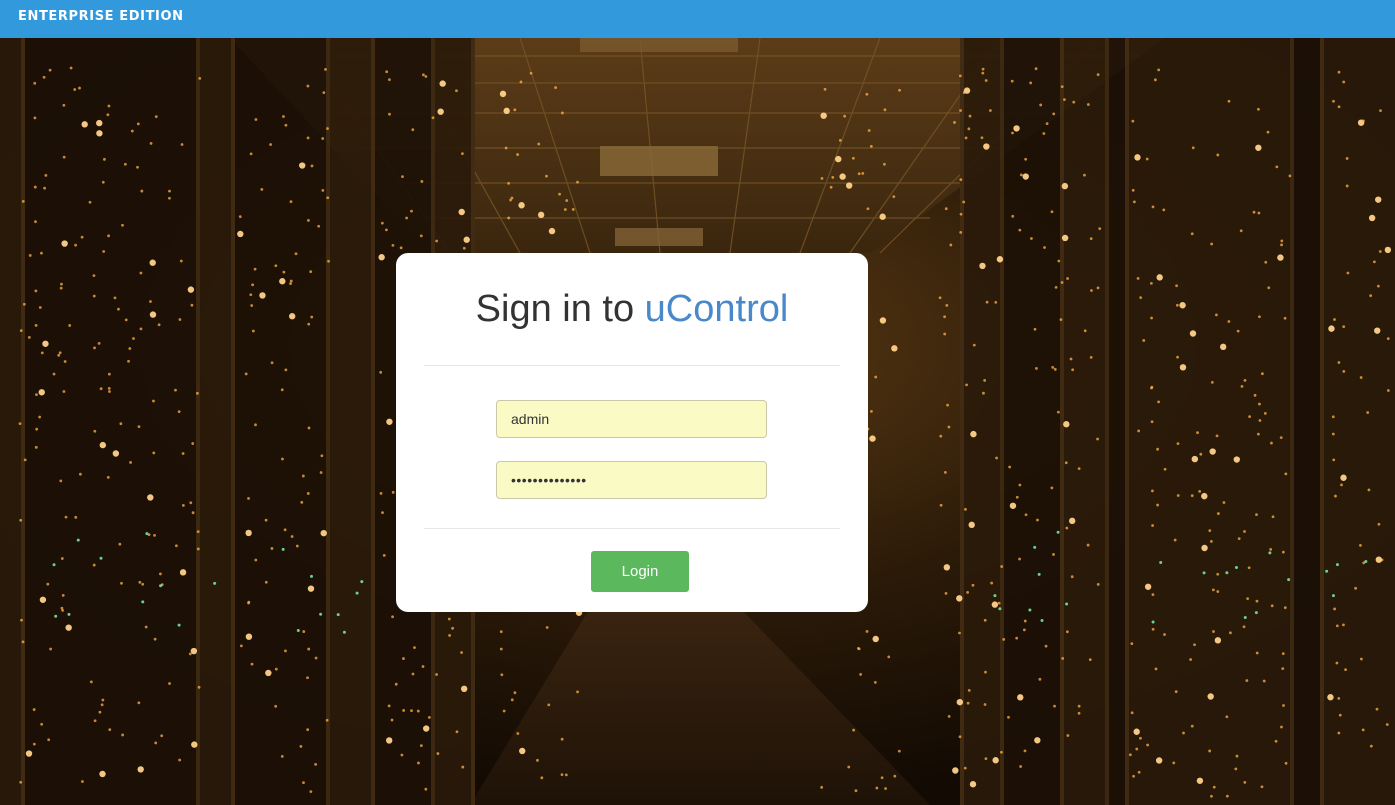 Image resolution: width=1395 pixels, height=805 pixels. Describe the element at coordinates (640, 571) in the screenshot. I see `login-button: Login` at that location.